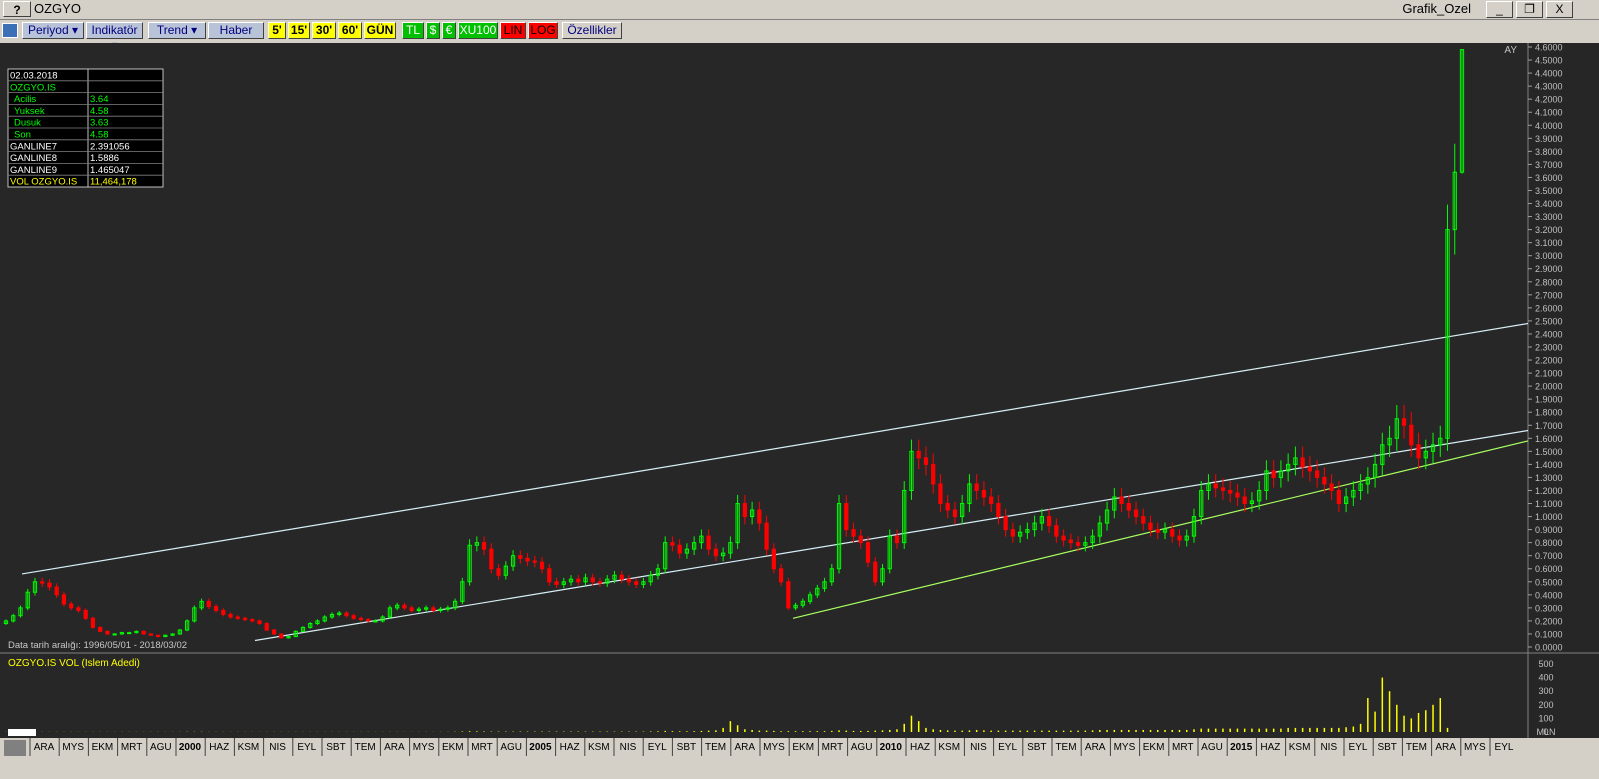 This screenshot has width=1599, height=779. What do you see at coordinates (592, 30) in the screenshot?
I see `toolbar-button-15: Özellikler` at bounding box center [592, 30].